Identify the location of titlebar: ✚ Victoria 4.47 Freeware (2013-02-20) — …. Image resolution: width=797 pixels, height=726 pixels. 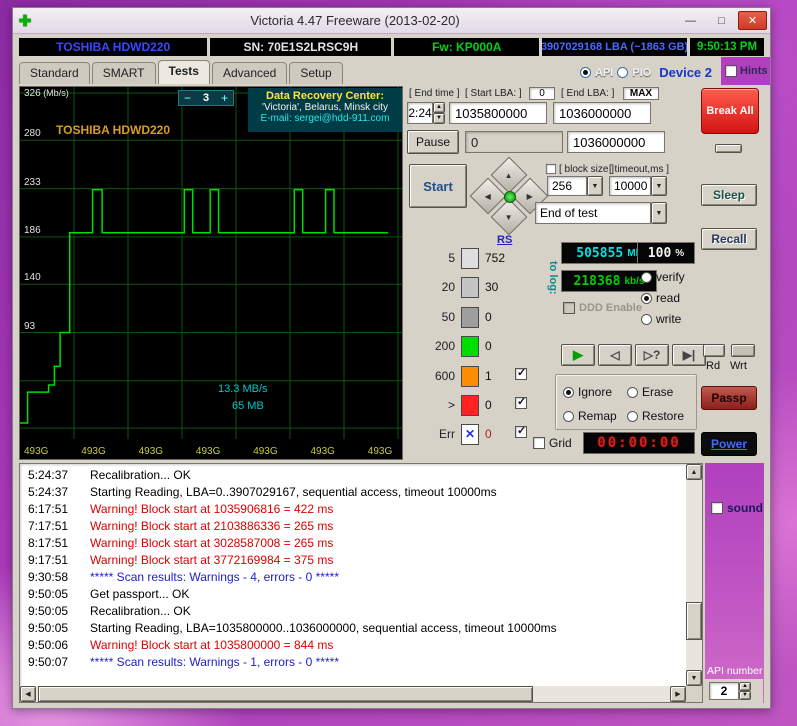
(391, 21).